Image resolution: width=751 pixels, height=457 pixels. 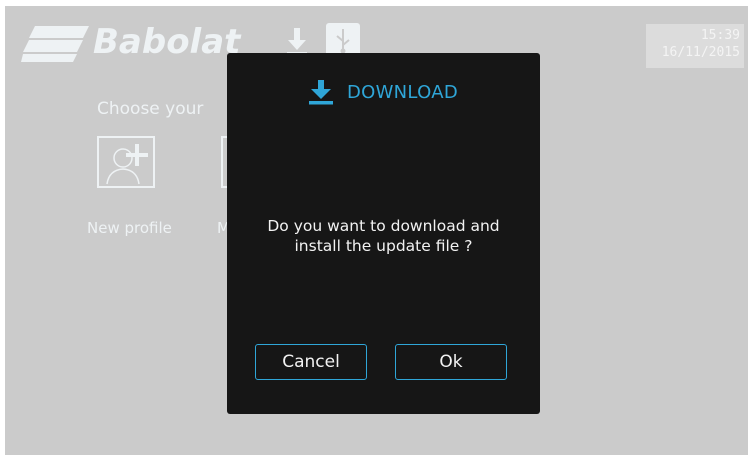 I want to click on add-user-icon, so click(x=127, y=164).